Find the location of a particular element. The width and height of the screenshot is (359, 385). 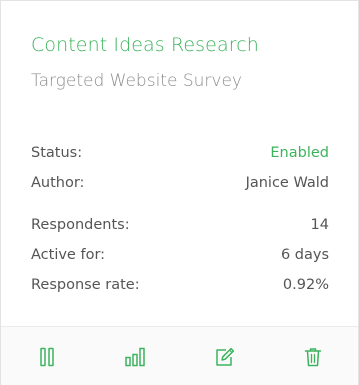

status-label: Status: is located at coordinates (57, 153).